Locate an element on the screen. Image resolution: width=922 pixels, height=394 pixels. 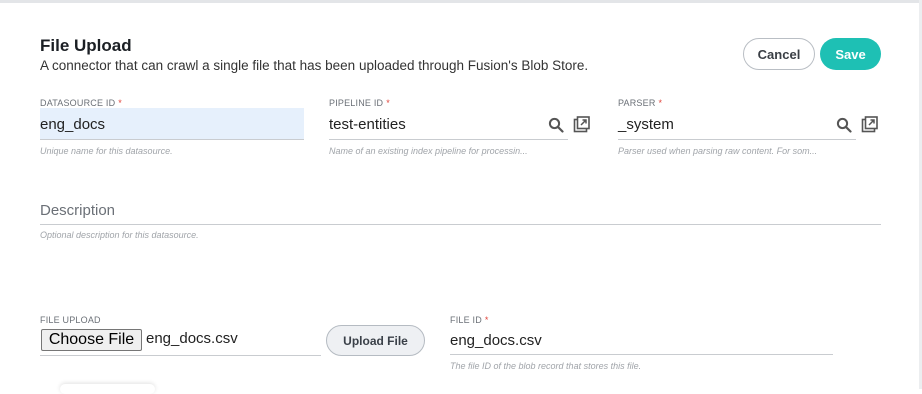
description-input: Description is located at coordinates (460, 210).